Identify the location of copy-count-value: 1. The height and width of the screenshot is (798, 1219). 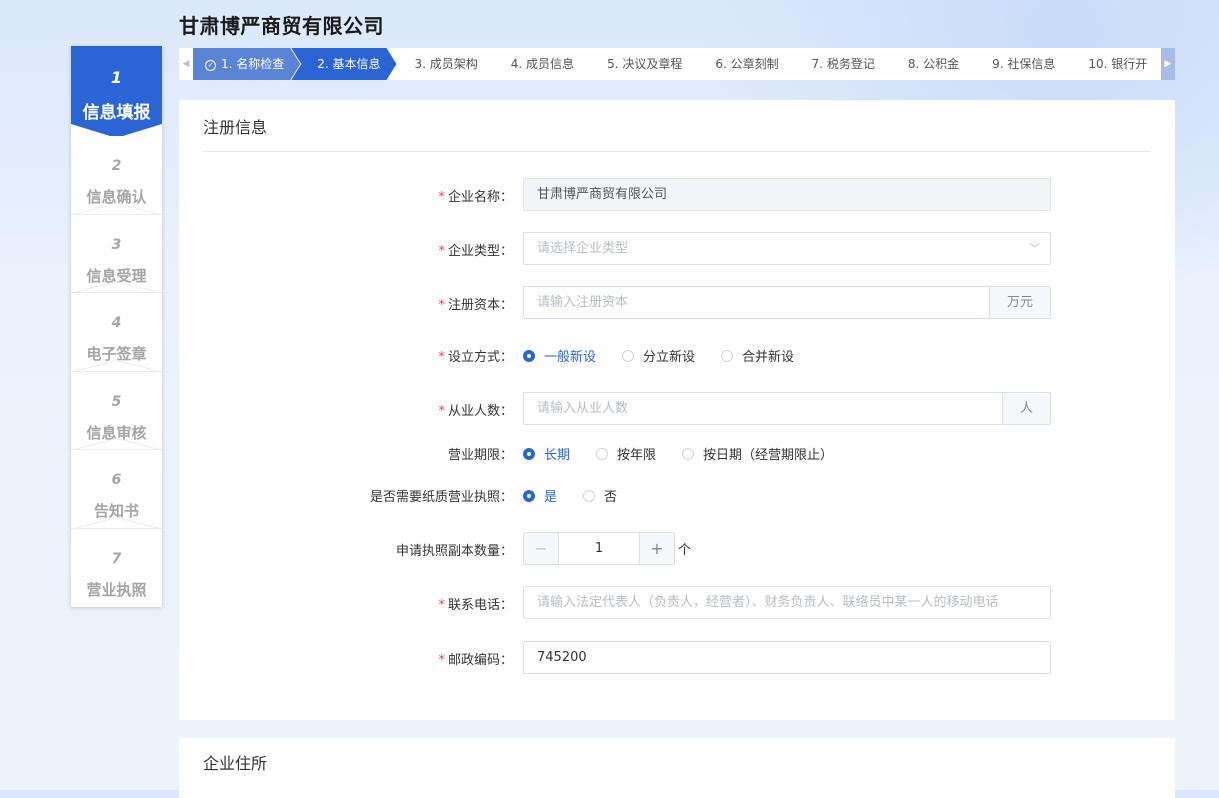
(599, 548).